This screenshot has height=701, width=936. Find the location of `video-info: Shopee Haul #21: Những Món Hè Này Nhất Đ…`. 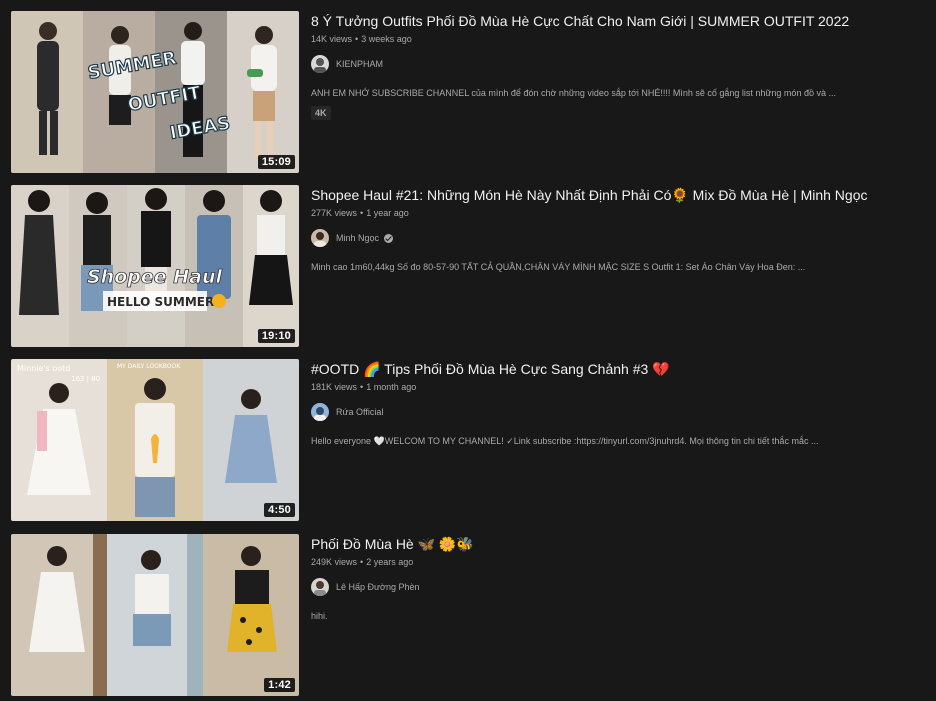

video-info: Shopee Haul #21: Những Món Hè Này Nhất Đ… is located at coordinates (591, 229).